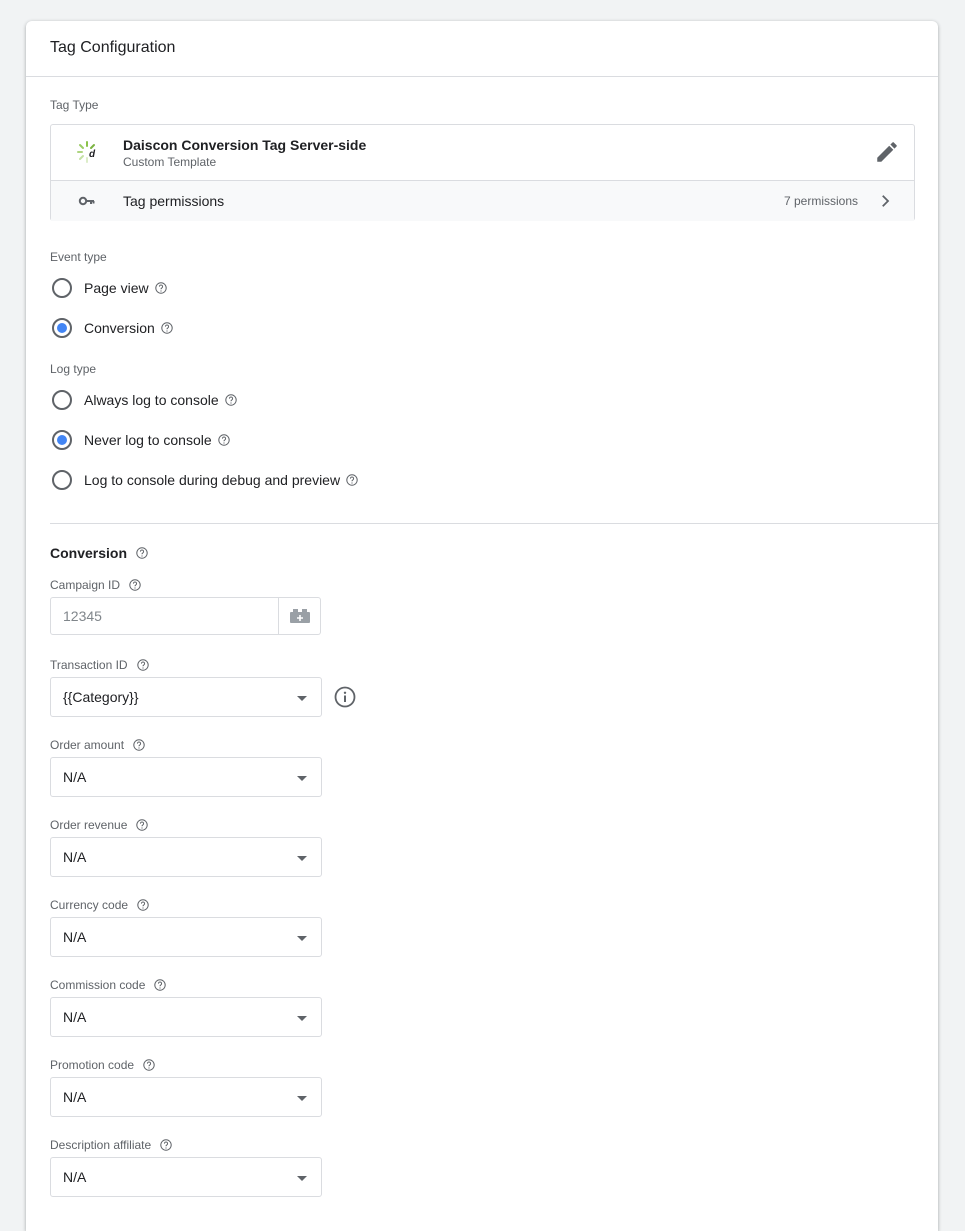 This screenshot has width=965, height=1231. What do you see at coordinates (101, 1145) in the screenshot?
I see `field-label-text: Description affiliate` at bounding box center [101, 1145].